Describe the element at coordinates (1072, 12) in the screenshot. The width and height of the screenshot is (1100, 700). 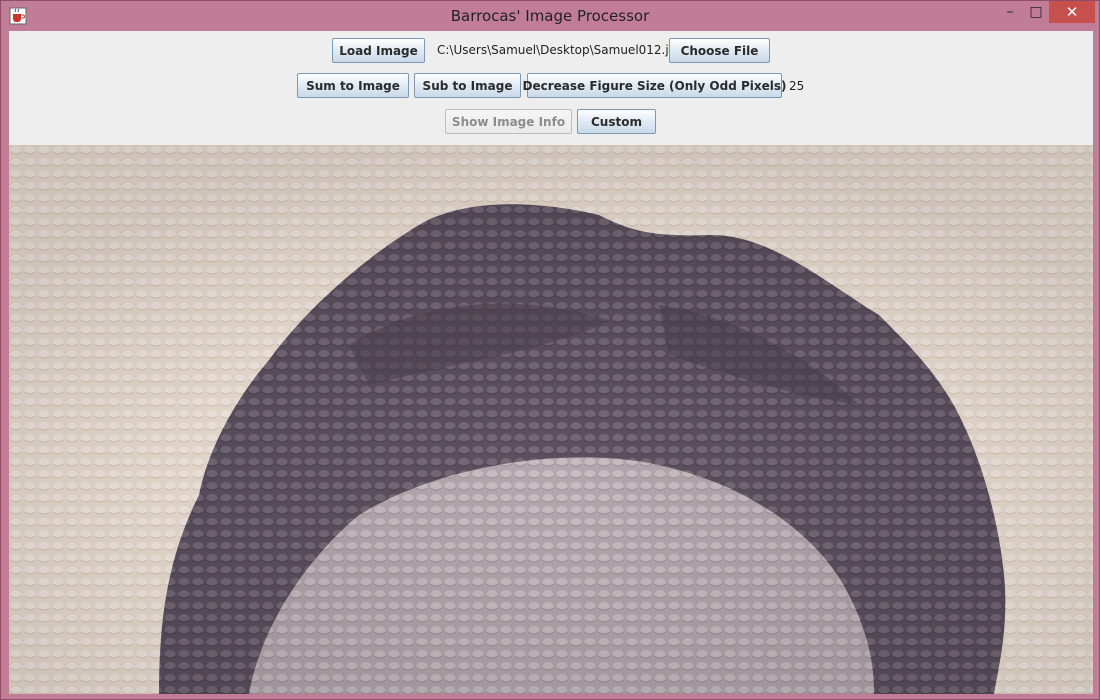
I see `close-button: ✕` at that location.